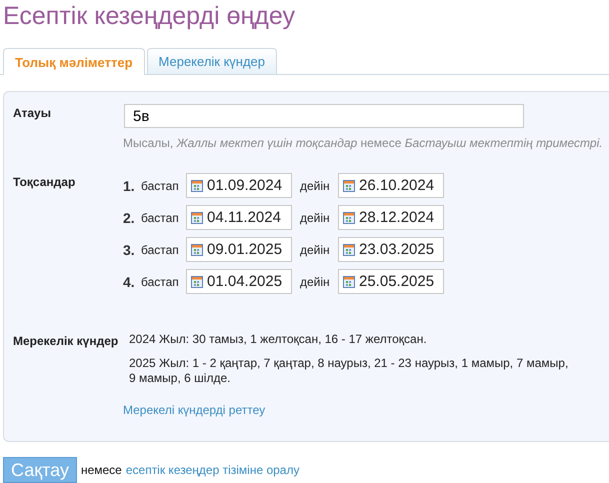  What do you see at coordinates (391, 281) in the screenshot?
I see `date-field: 25.05.2025` at bounding box center [391, 281].